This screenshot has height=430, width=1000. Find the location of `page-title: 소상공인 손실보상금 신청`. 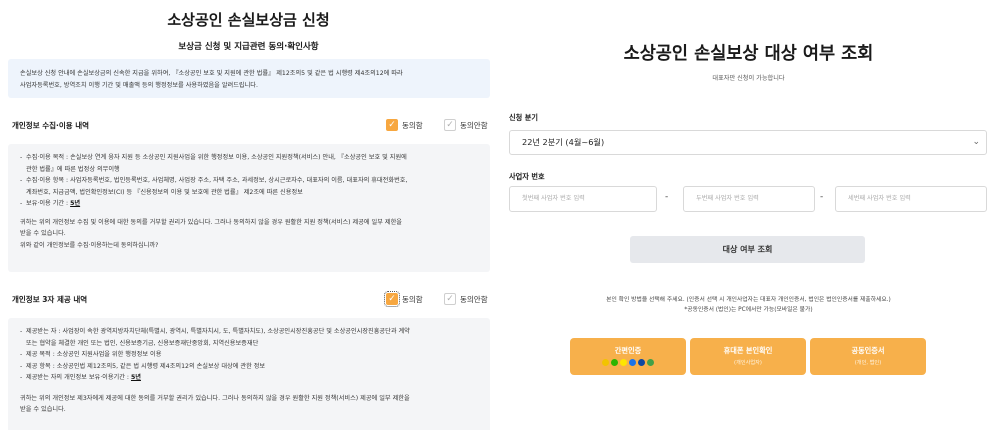

page-title: 소상공인 손실보상금 신청 is located at coordinates (248, 20).